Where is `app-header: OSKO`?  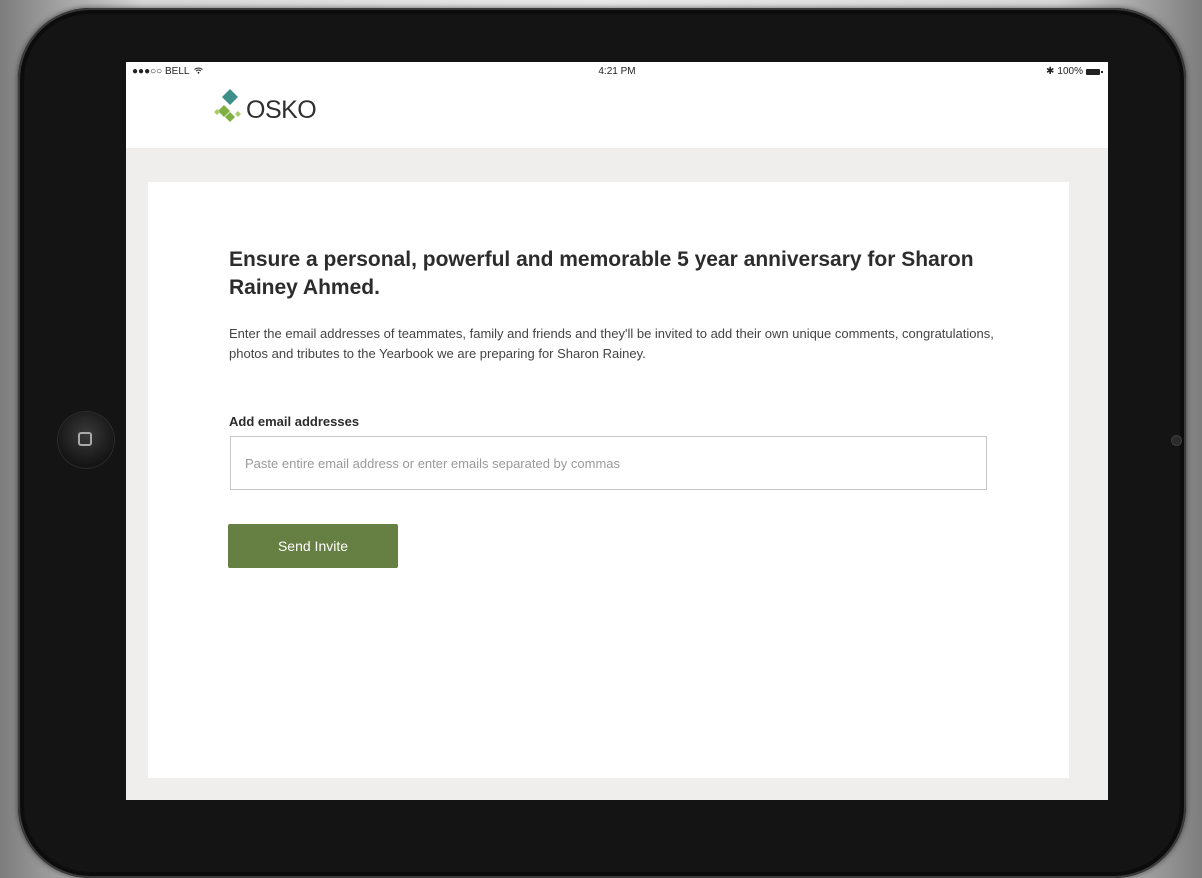 app-header: OSKO is located at coordinates (617, 114).